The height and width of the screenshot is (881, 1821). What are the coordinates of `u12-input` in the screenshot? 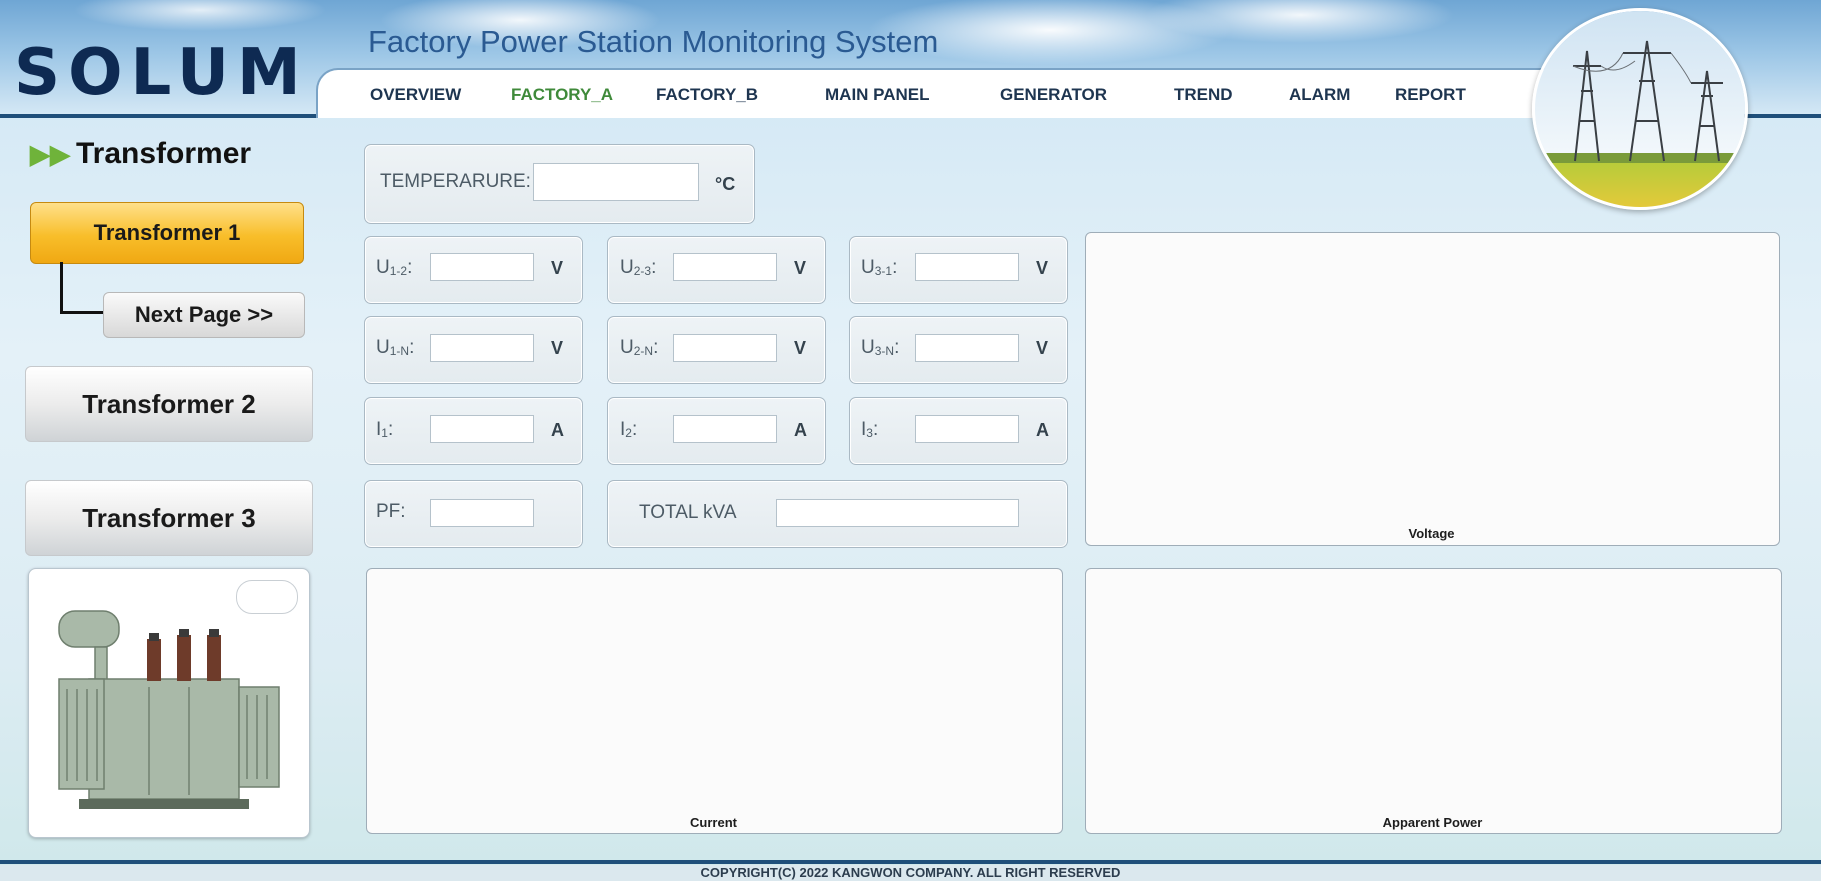 It's located at (482, 267).